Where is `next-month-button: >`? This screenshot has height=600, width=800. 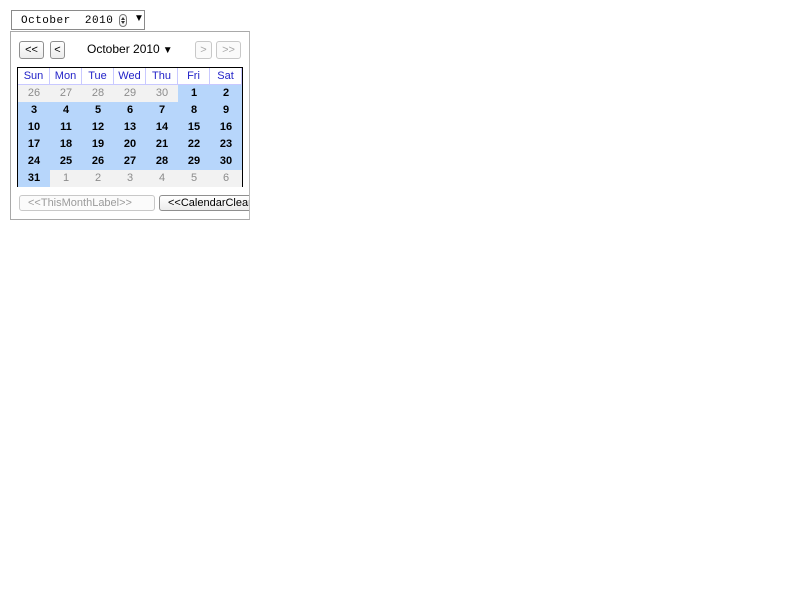
next-month-button: > is located at coordinates (203, 50).